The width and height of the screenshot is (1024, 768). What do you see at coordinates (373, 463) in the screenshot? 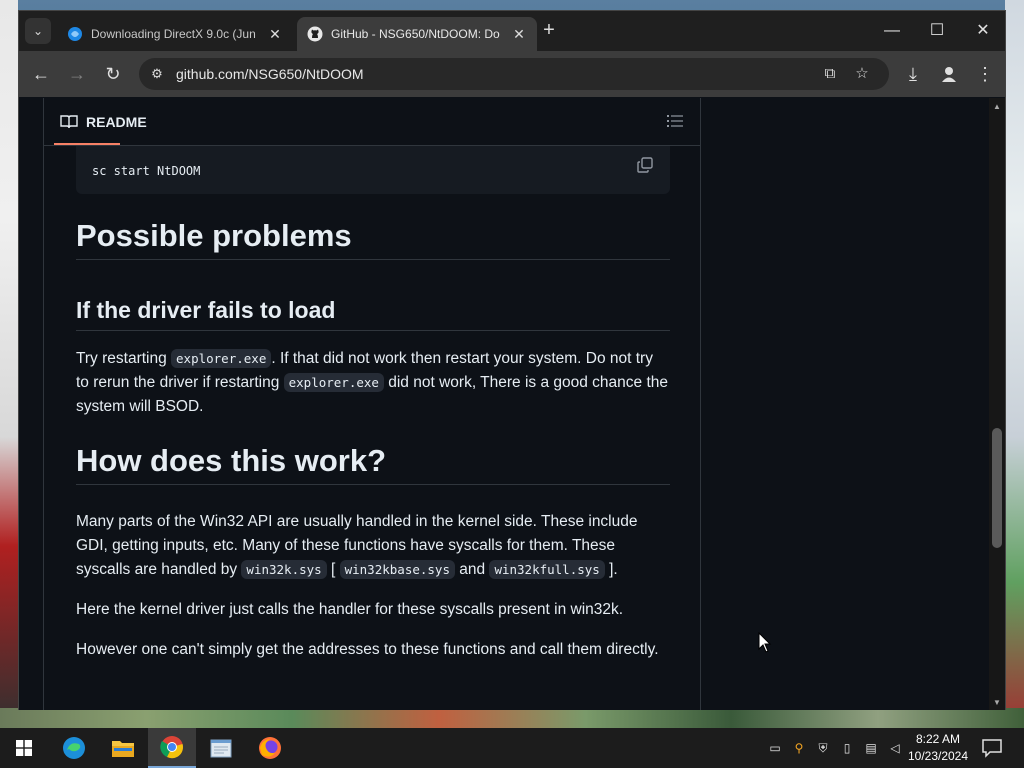
I see `heading-how-does-this-work: How does this work?` at bounding box center [373, 463].